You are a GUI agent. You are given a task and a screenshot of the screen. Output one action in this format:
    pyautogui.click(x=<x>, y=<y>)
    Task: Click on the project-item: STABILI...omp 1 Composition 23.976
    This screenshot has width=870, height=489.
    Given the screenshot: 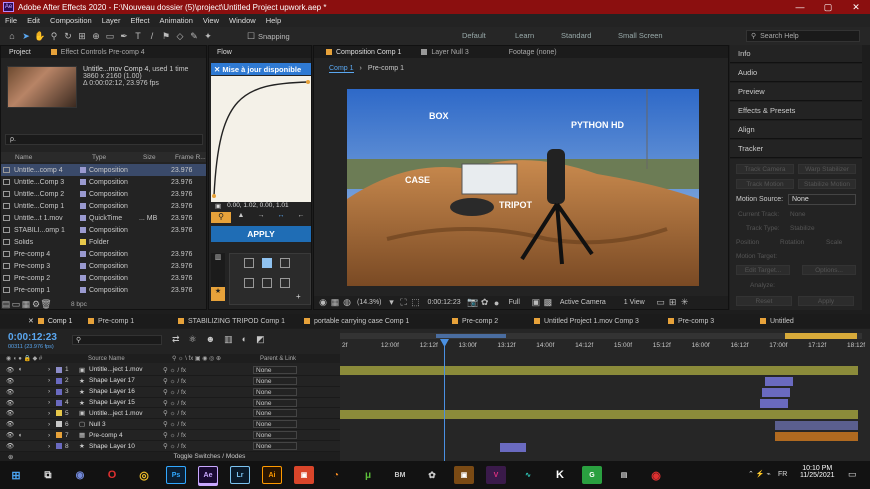 What is the action you would take?
    pyautogui.click(x=103, y=230)
    